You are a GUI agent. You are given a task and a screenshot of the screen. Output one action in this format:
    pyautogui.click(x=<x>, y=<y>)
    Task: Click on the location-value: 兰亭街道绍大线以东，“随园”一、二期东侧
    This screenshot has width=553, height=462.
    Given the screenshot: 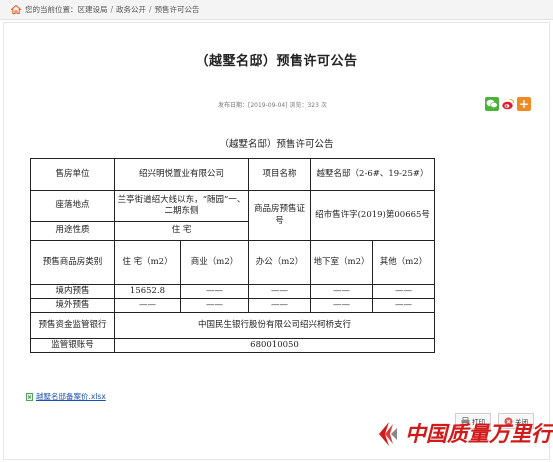 What is the action you would take?
    pyautogui.click(x=181, y=206)
    